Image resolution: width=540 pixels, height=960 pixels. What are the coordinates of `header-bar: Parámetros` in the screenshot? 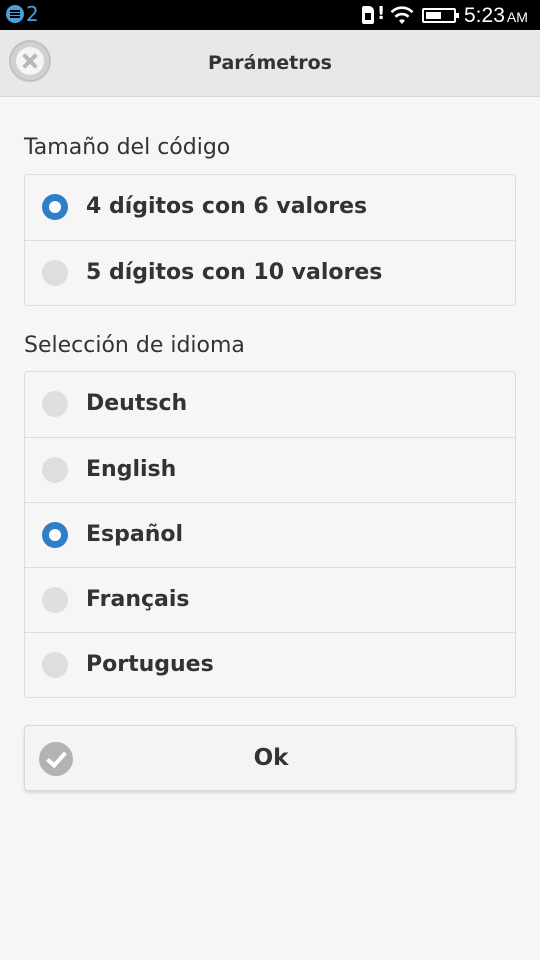 It's located at (270, 63).